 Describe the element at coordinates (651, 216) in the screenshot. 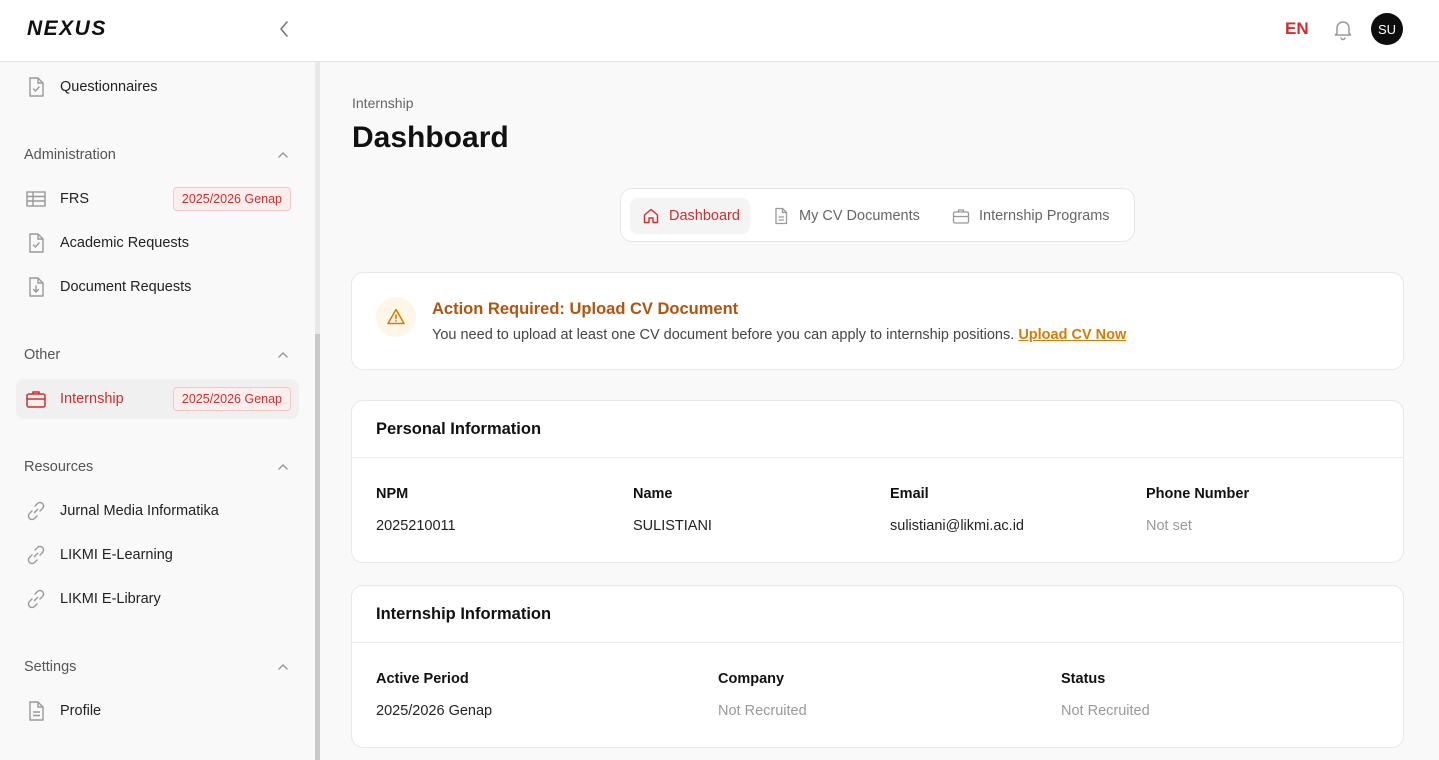

I see `home-icon` at that location.